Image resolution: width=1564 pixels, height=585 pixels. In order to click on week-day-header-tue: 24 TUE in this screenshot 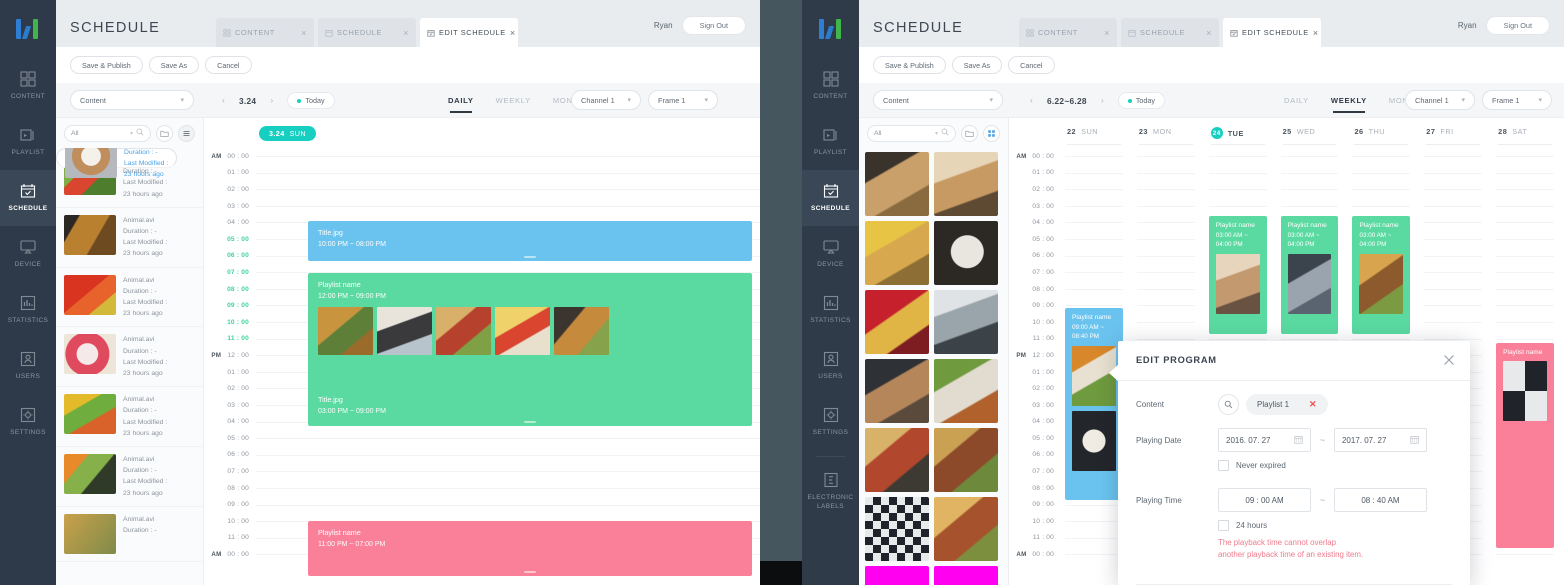, I will do `click(1241, 133)`.